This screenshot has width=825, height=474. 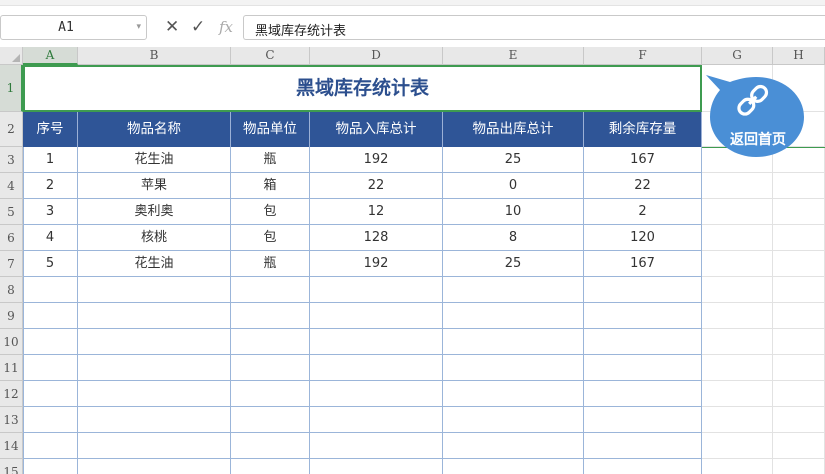 What do you see at coordinates (643, 56) in the screenshot?
I see `column-header-f: F` at bounding box center [643, 56].